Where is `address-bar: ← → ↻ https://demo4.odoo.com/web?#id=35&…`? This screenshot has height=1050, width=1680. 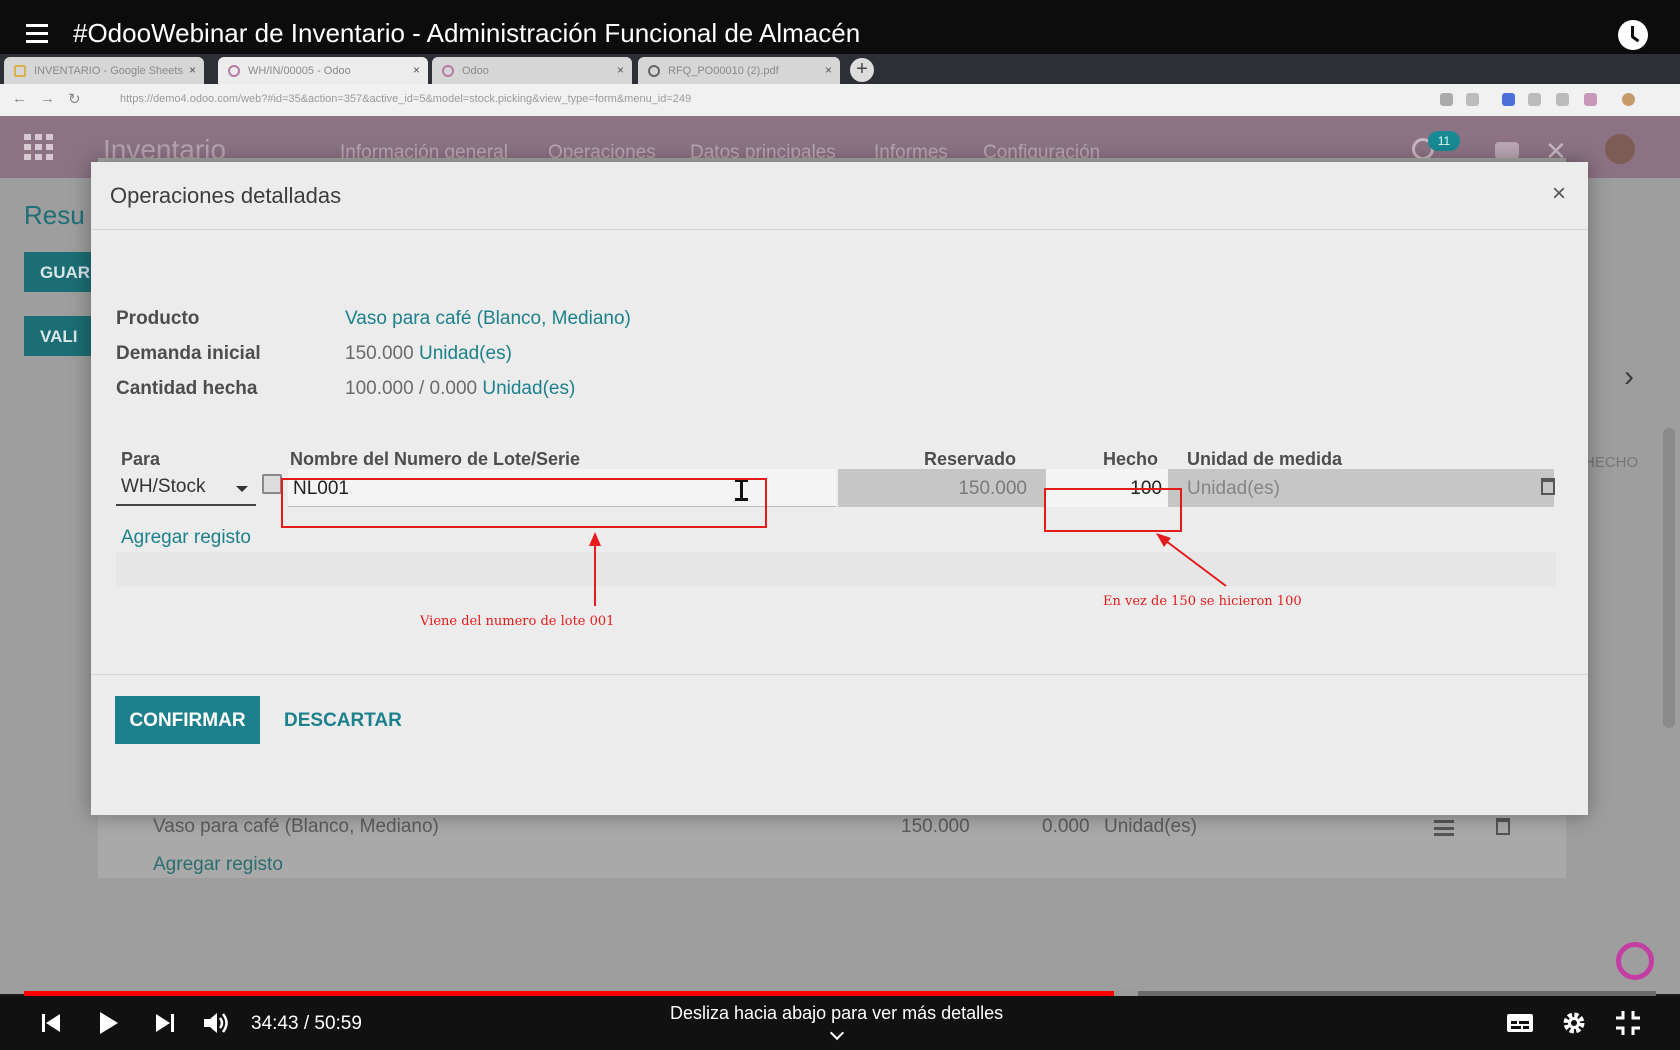 address-bar: ← → ↻ https://demo4.odoo.com/web?#id=35&… is located at coordinates (840, 100).